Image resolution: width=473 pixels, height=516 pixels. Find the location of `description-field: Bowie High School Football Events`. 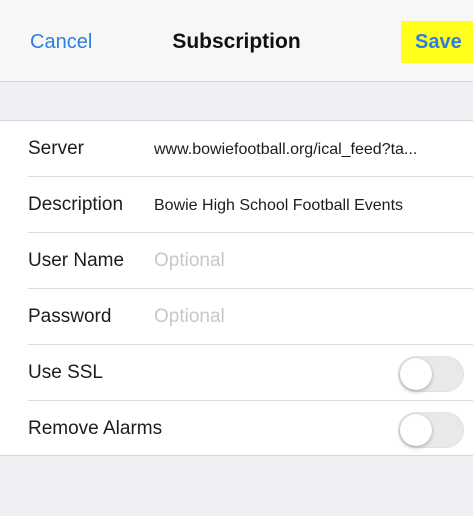

description-field: Bowie High School Football Events is located at coordinates (307, 206).